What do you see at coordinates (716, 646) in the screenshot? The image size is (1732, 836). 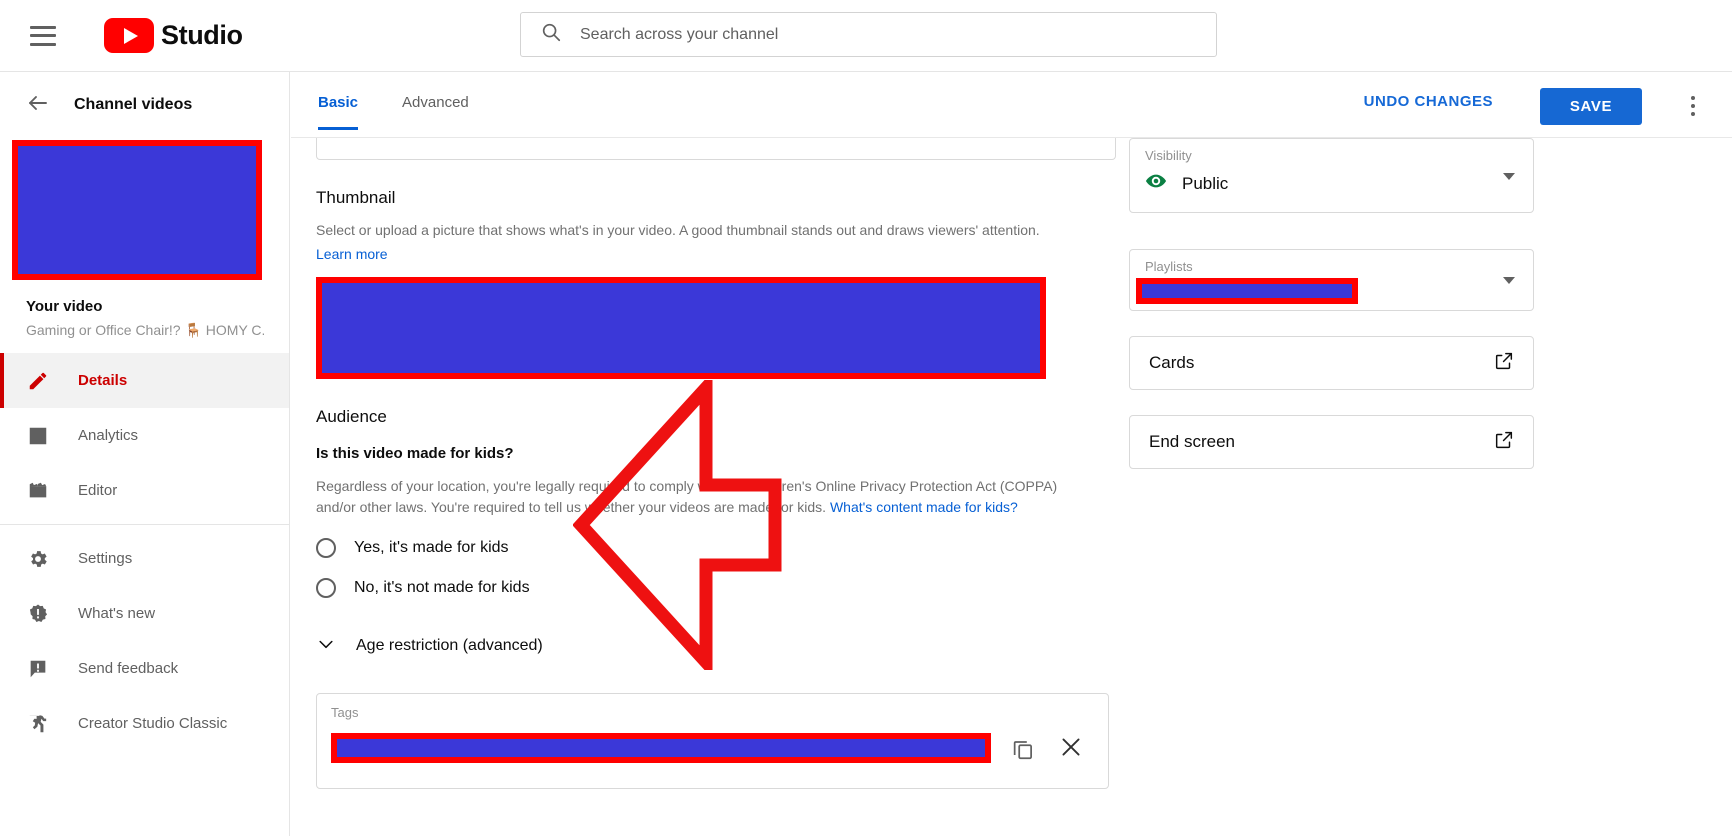 I see `age-restriction-toggle: Age restriction (advanced)` at bounding box center [716, 646].